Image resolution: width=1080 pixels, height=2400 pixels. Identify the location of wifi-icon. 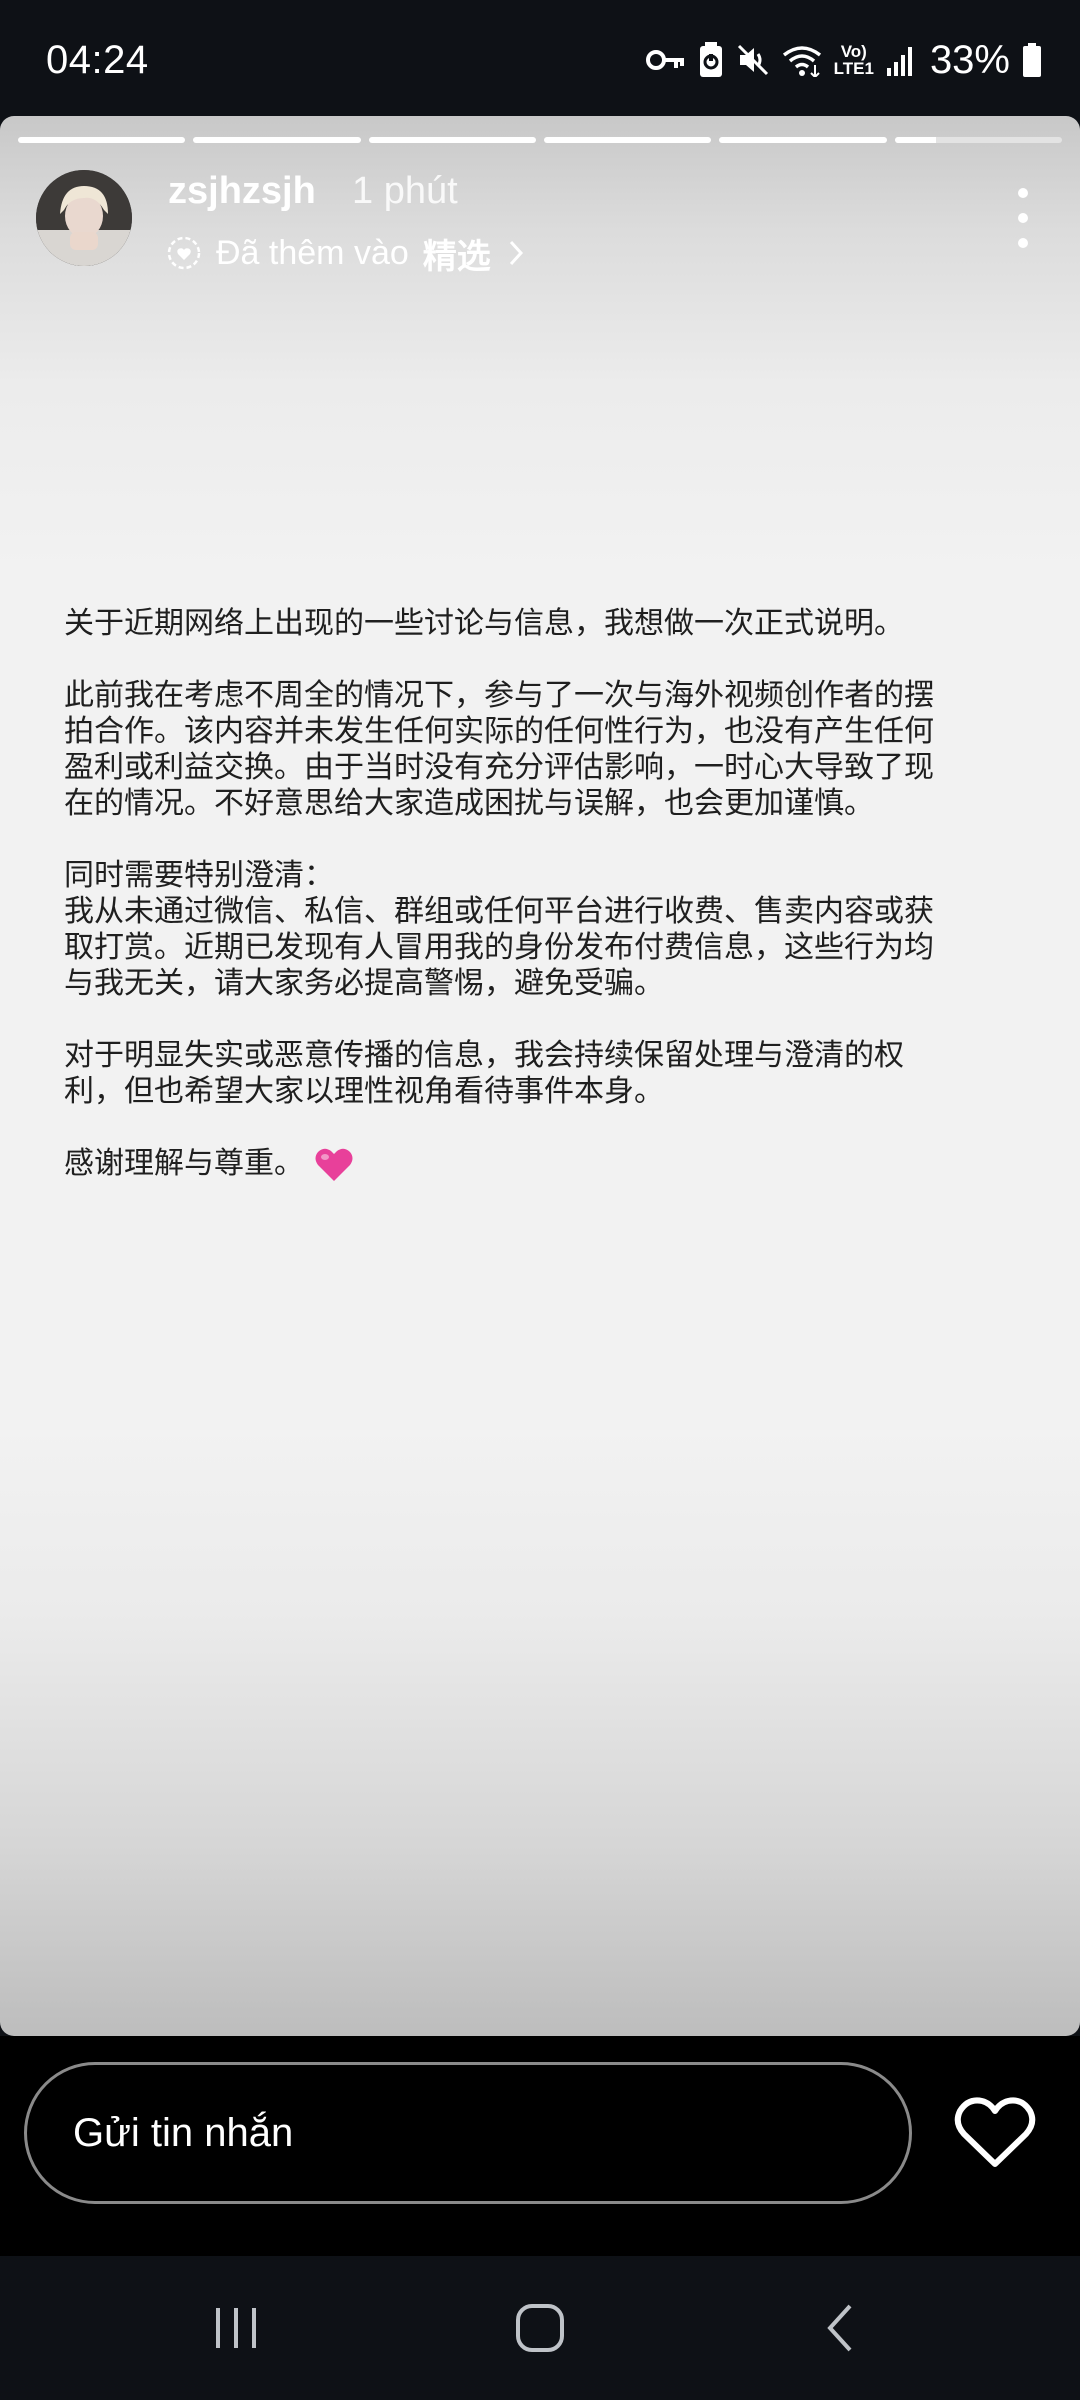
(801, 61).